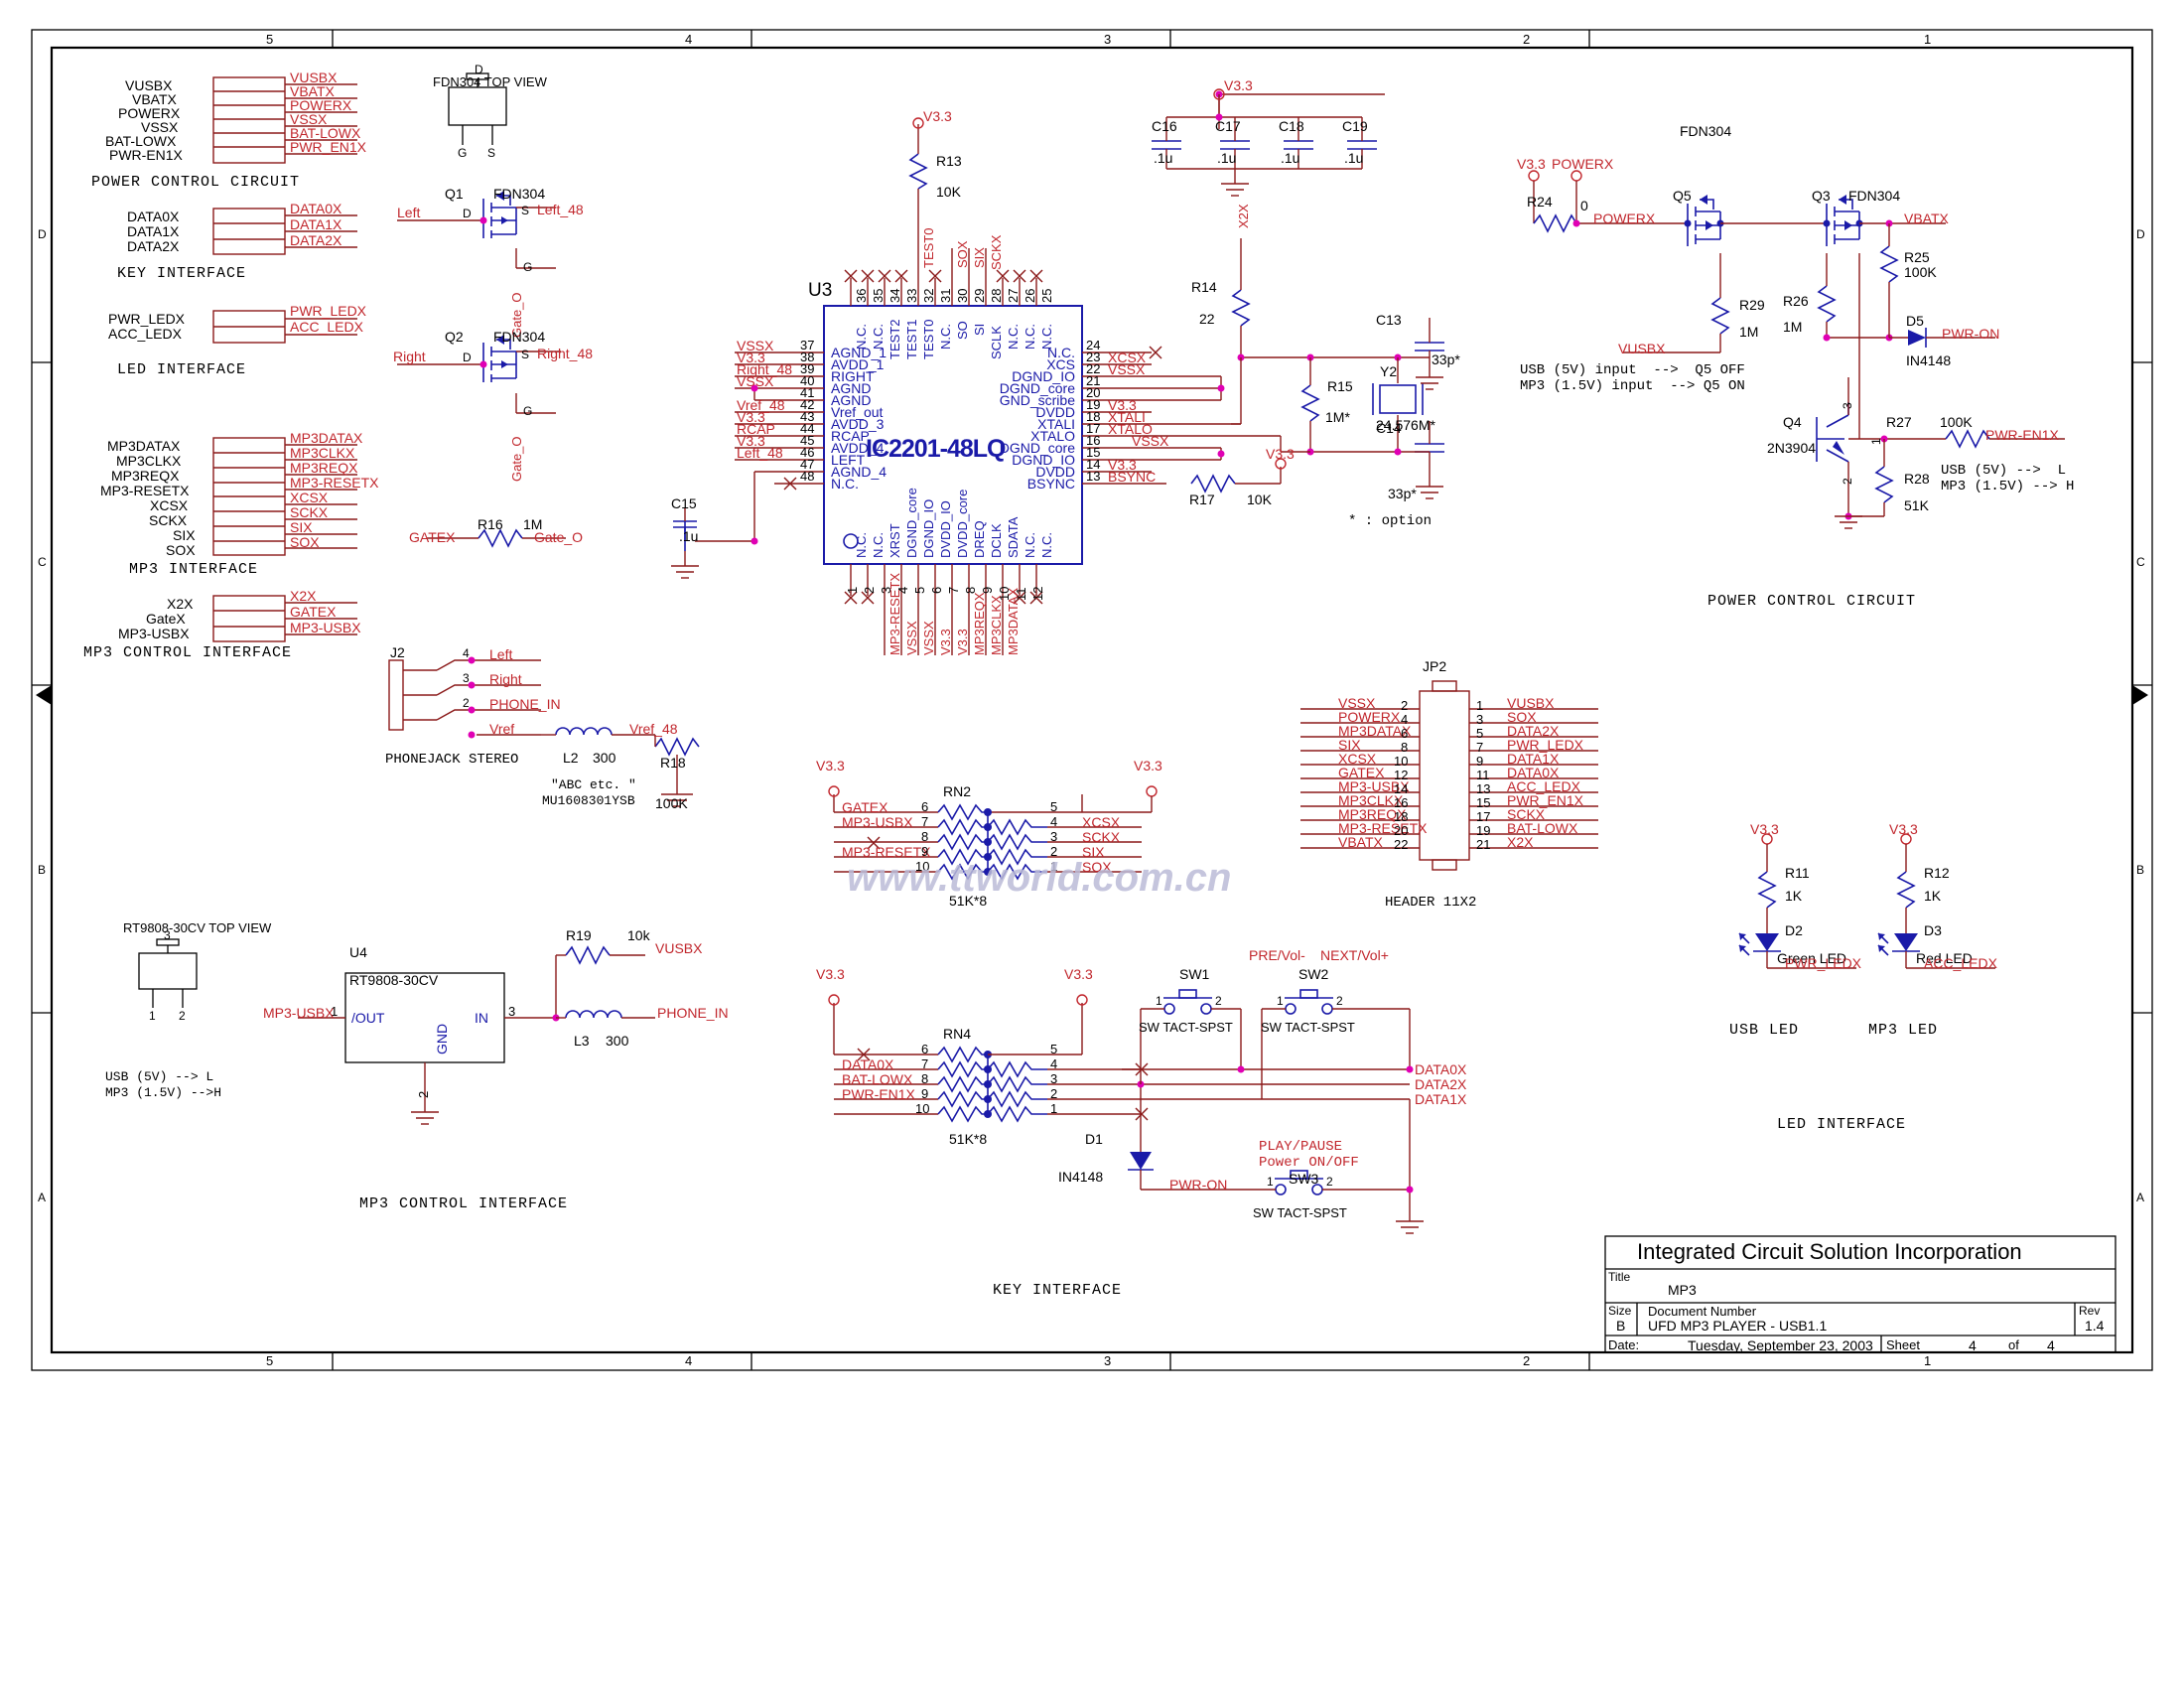  What do you see at coordinates (1435, 666) in the screenshot?
I see `jp2-ref: JP2` at bounding box center [1435, 666].